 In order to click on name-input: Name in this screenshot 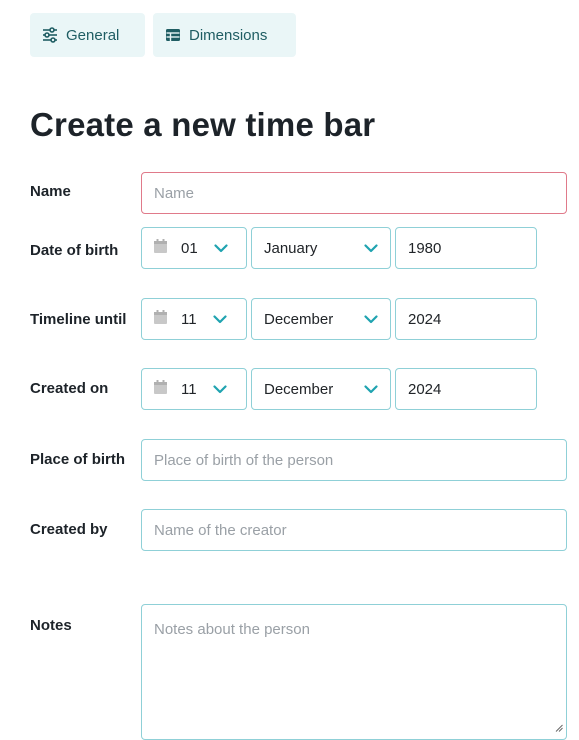, I will do `click(354, 193)`.